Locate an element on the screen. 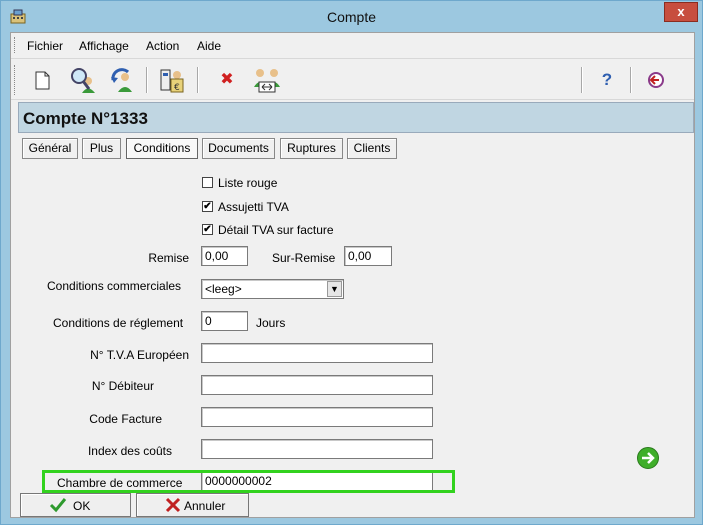 The width and height of the screenshot is (703, 525). menu-affichage: Affichage is located at coordinates (104, 46).